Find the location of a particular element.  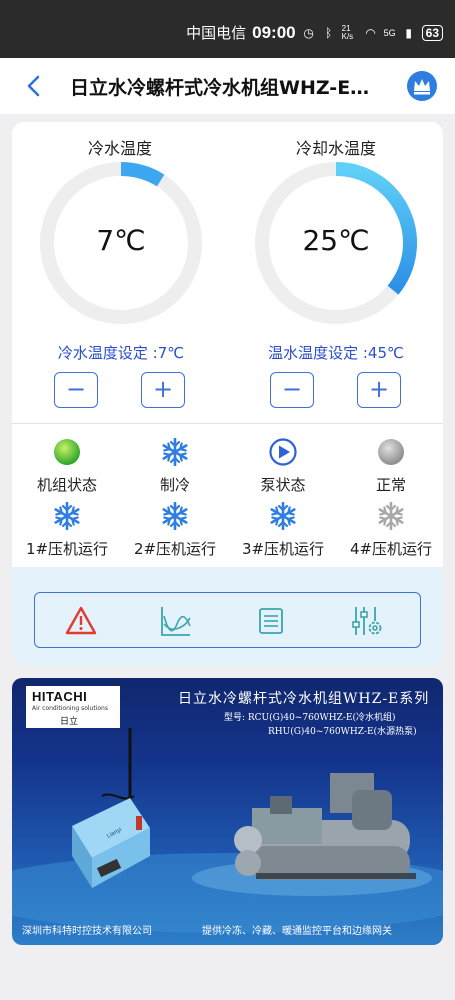

status-label: 制冷 is located at coordinates (174, 485).